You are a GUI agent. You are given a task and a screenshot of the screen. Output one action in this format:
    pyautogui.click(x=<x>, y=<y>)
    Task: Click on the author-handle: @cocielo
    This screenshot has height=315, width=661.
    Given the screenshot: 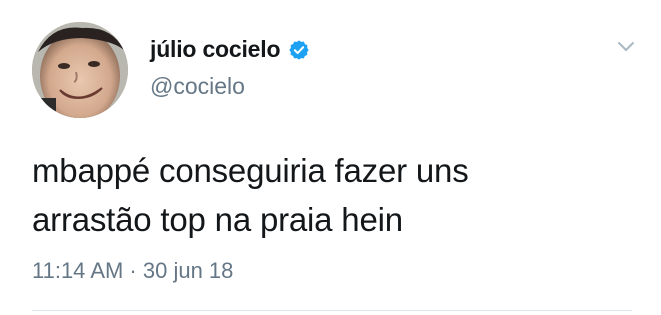 What is the action you would take?
    pyautogui.click(x=197, y=86)
    